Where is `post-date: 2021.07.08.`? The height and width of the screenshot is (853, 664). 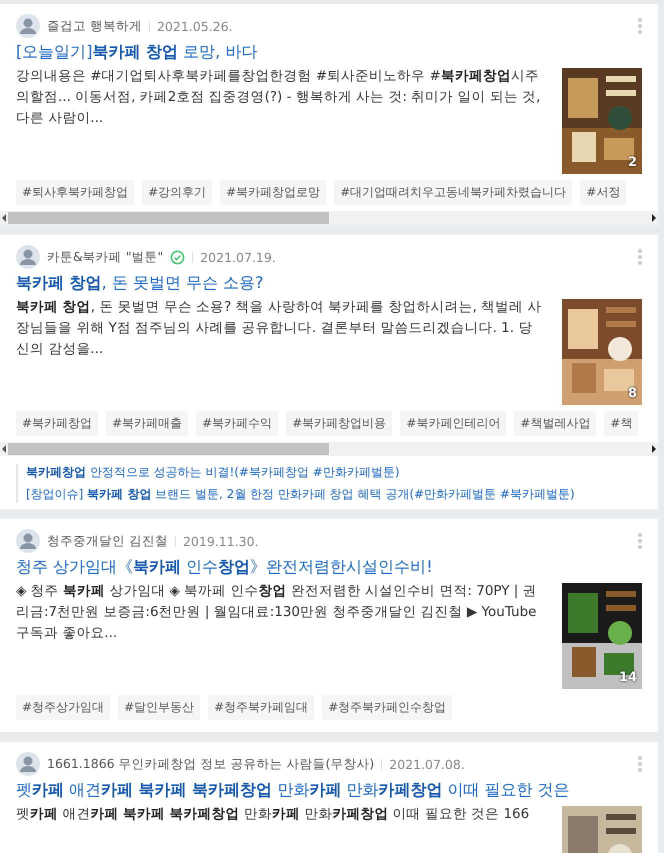
post-date: 2021.07.08. is located at coordinates (427, 764).